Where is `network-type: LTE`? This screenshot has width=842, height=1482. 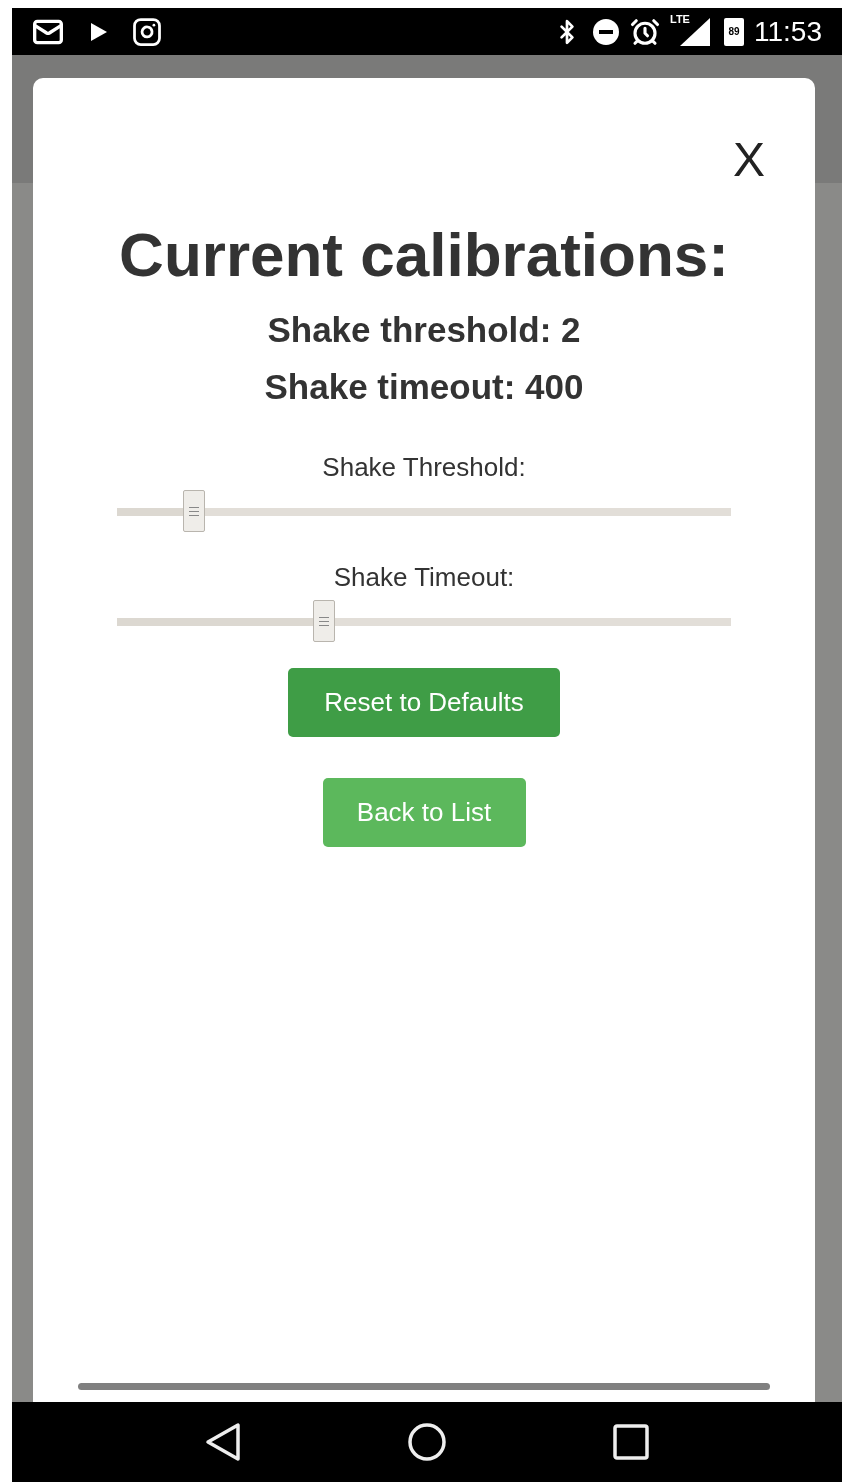 network-type: LTE is located at coordinates (680, 19).